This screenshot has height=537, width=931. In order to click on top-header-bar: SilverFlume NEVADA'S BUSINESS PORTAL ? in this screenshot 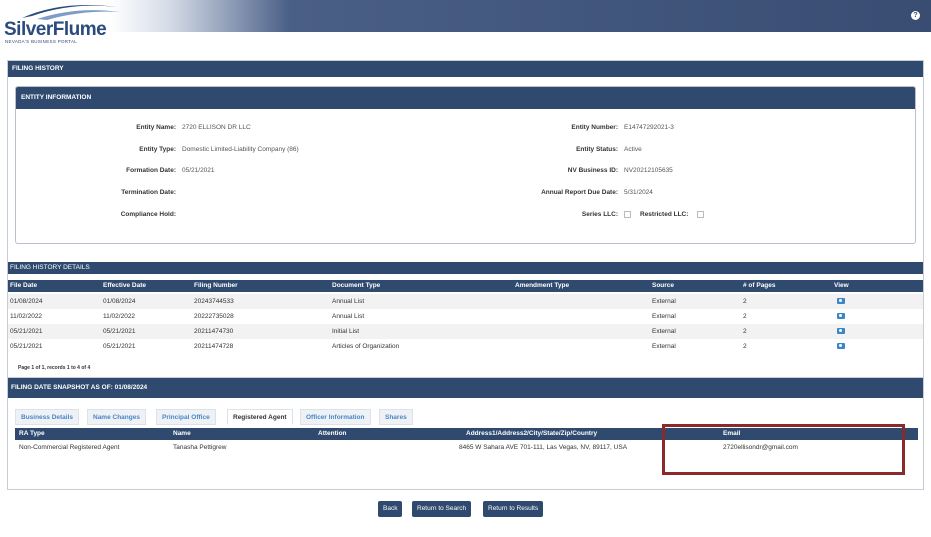, I will do `click(465, 22)`.